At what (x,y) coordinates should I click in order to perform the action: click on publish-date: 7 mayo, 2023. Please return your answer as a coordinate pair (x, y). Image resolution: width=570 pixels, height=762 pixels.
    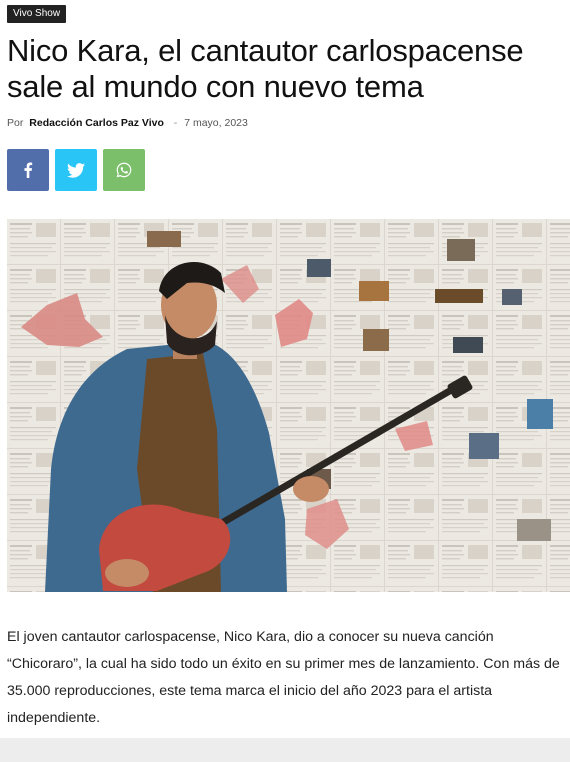
    Looking at the image, I should click on (216, 123).